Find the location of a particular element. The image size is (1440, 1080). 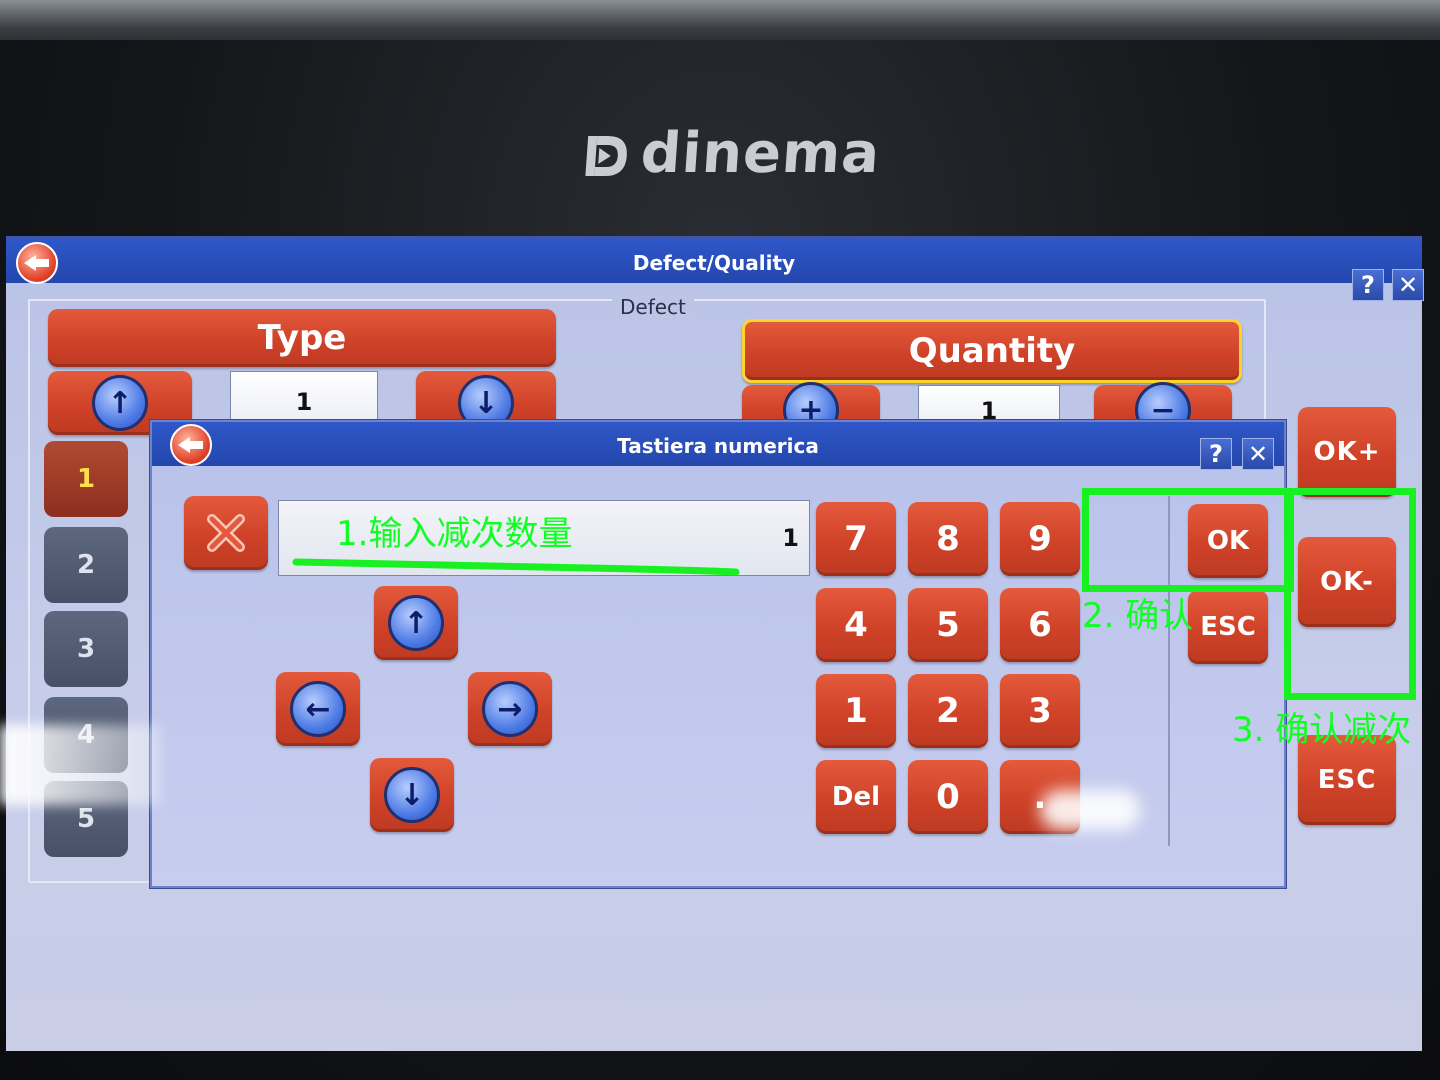

cursor-up-button: ↑ is located at coordinates (416, 623).